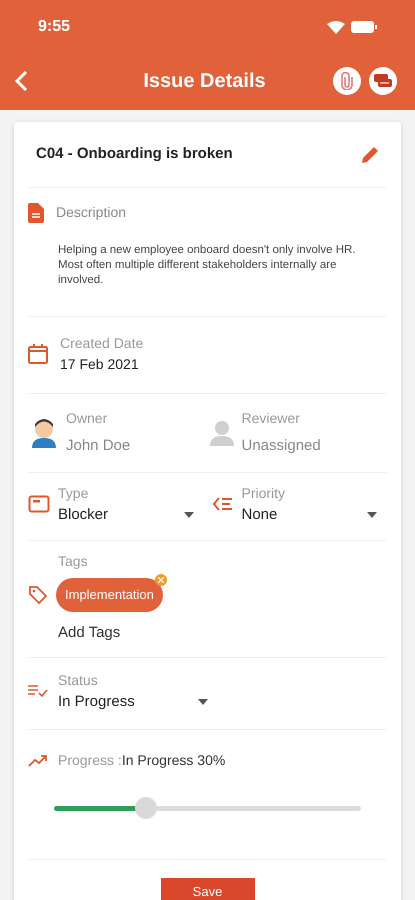 Image resolution: width=415 pixels, height=900 pixels. I want to click on select-label: Priority, so click(264, 493).